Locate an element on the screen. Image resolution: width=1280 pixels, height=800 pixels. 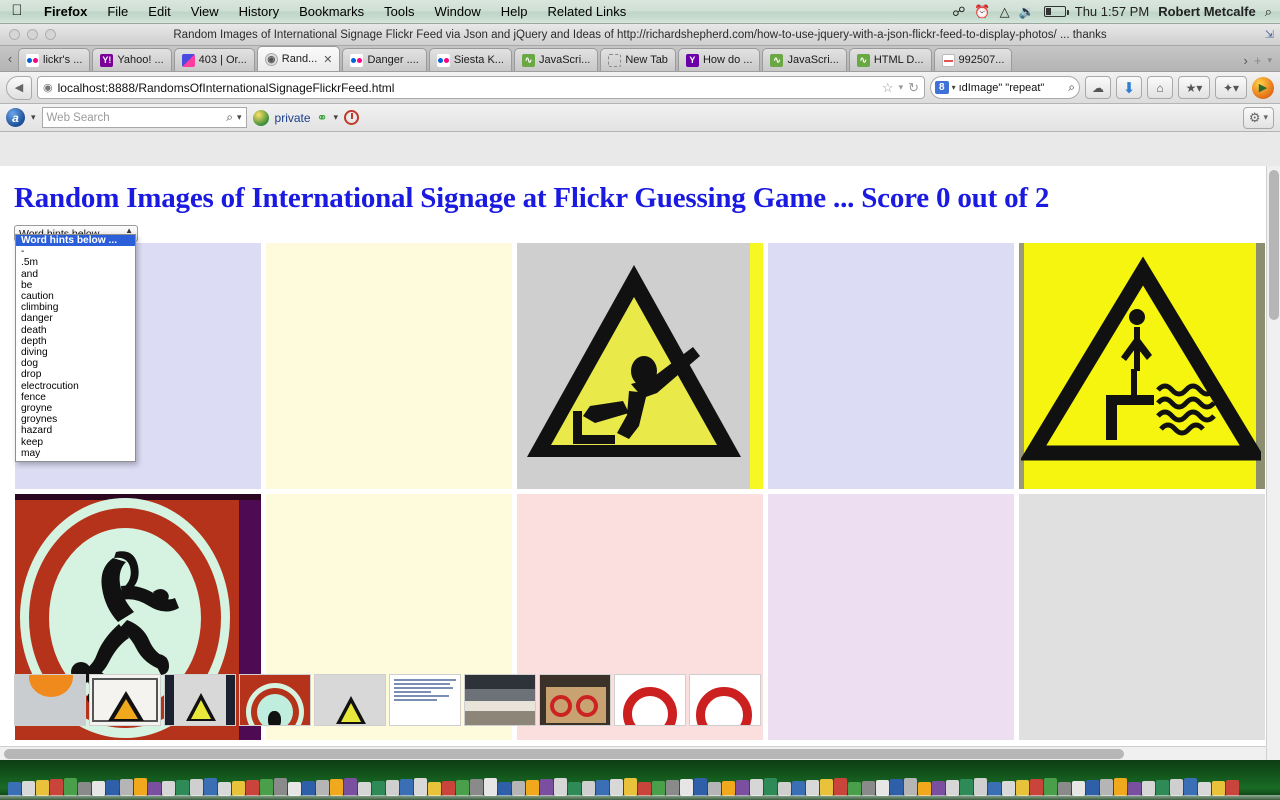
thumb-beach-groyne is located at coordinates (500, 700).